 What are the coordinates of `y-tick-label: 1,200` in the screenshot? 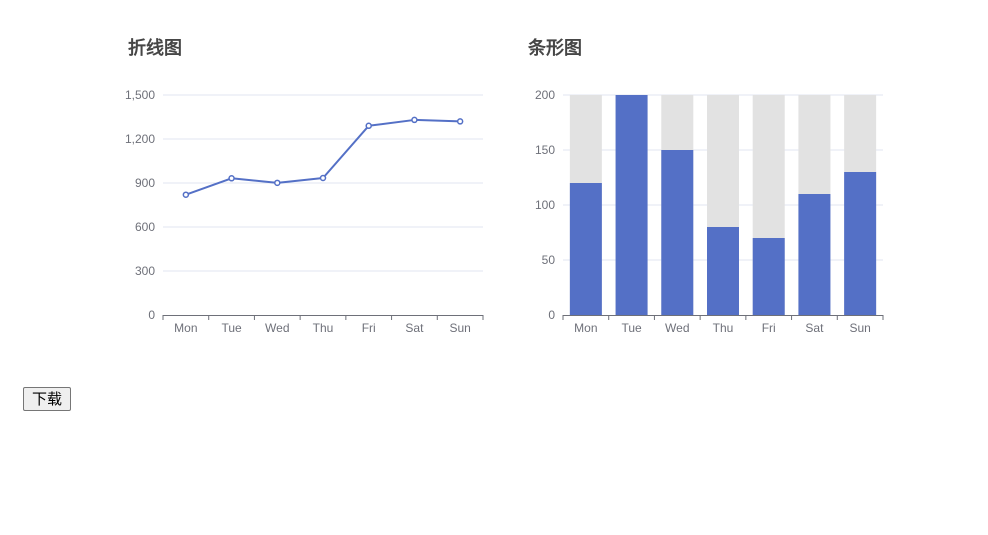 It's located at (140, 139).